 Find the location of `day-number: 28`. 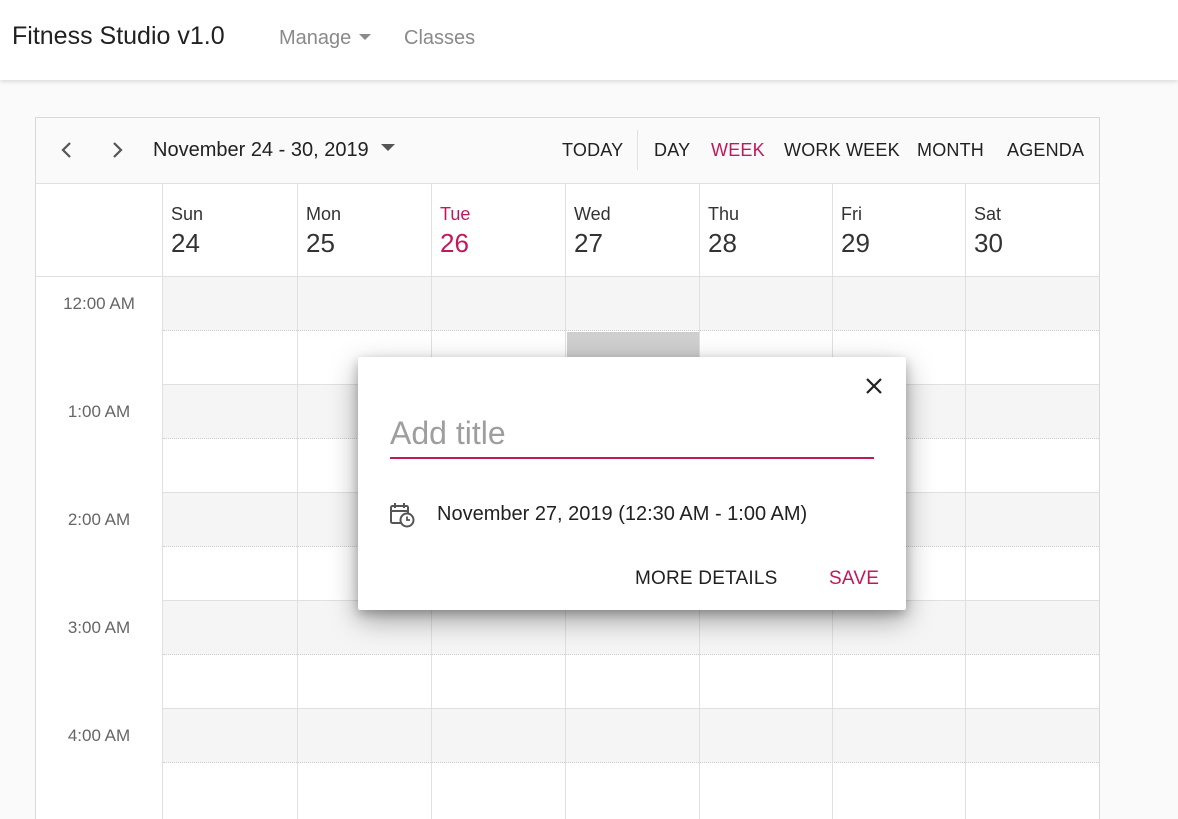

day-number: 28 is located at coordinates (722, 243).